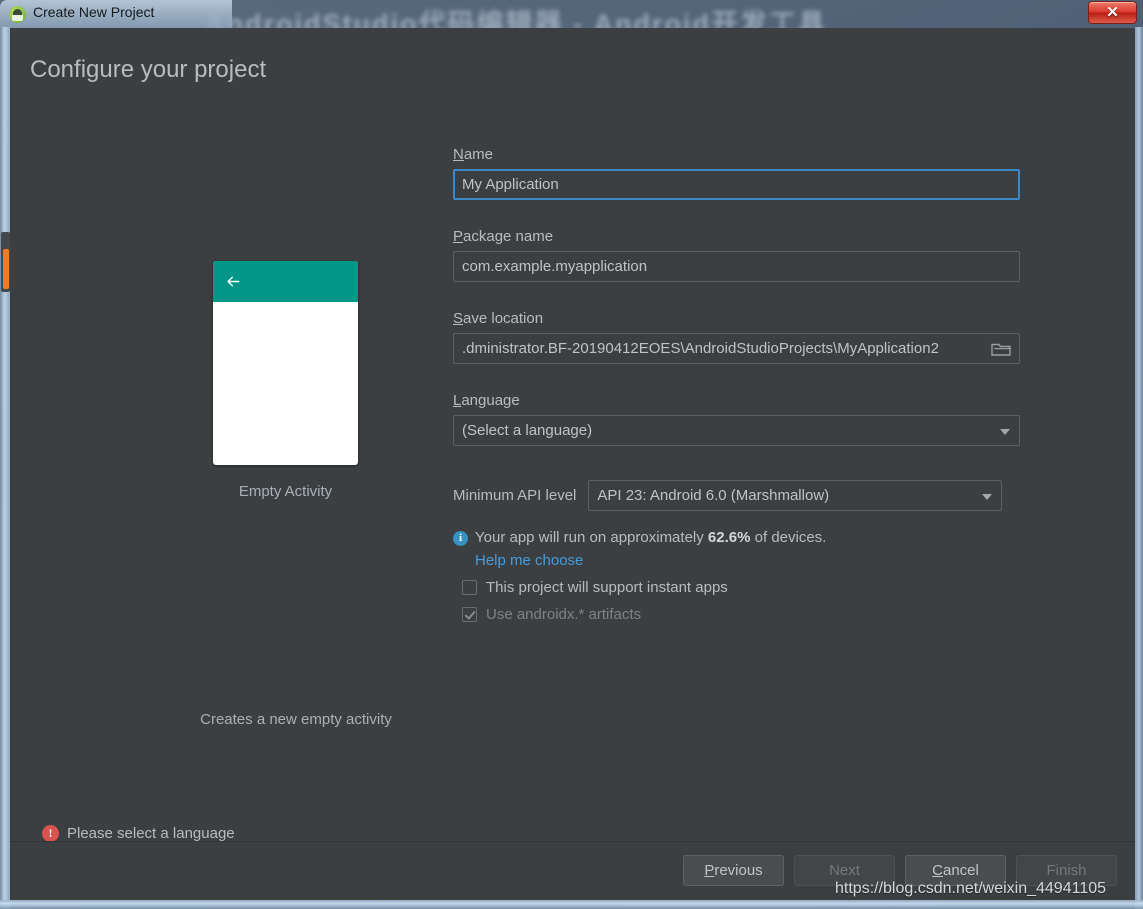 Image resolution: width=1143 pixels, height=909 pixels. I want to click on previous-button-label: revious, so click(738, 870).